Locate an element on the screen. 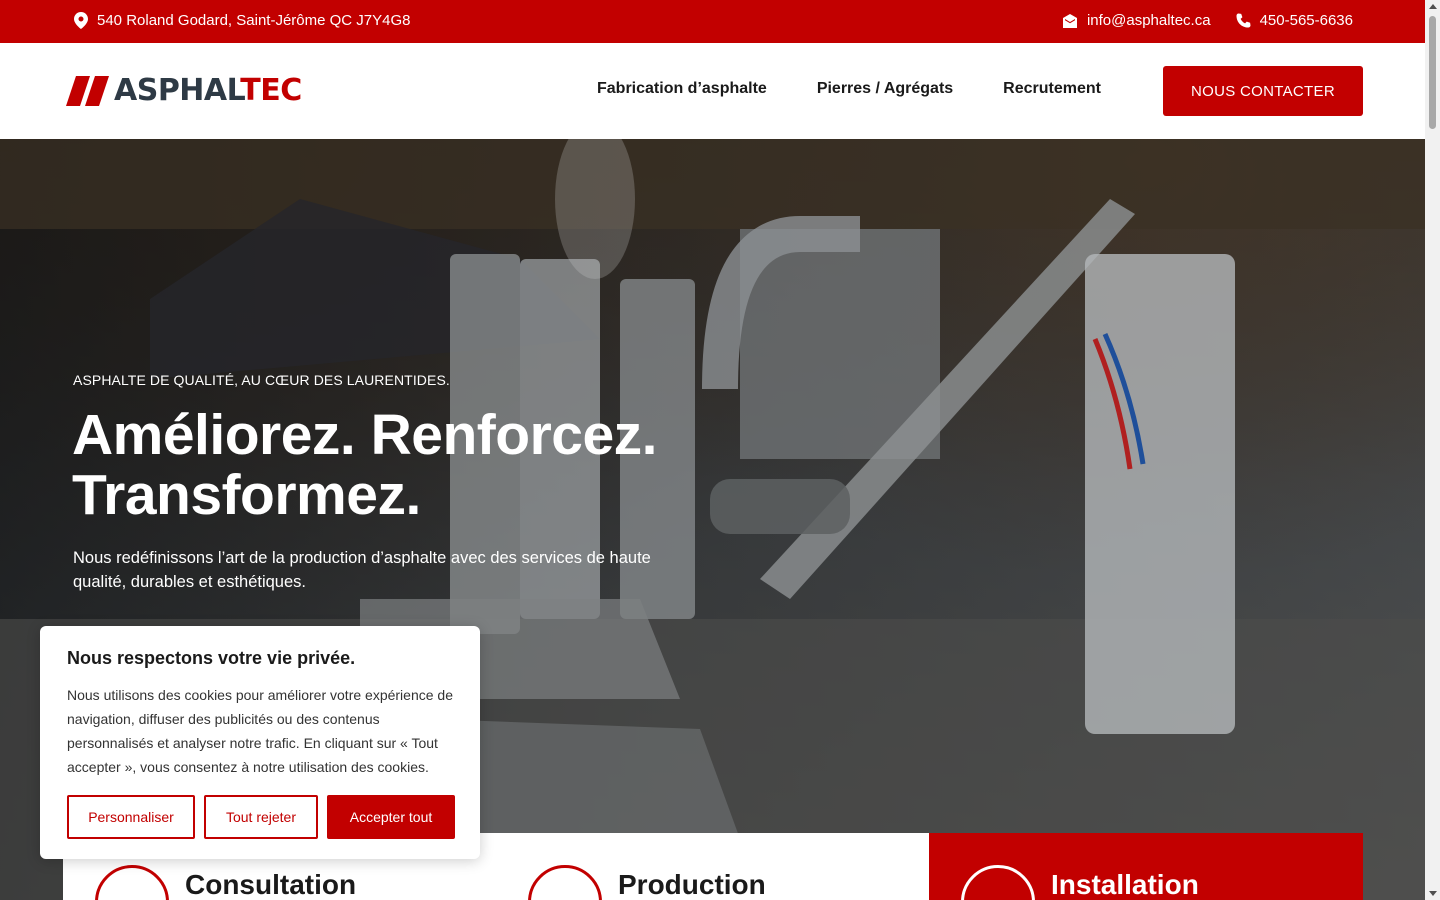  email-text: info@asphaltec.ca is located at coordinates (1149, 20).